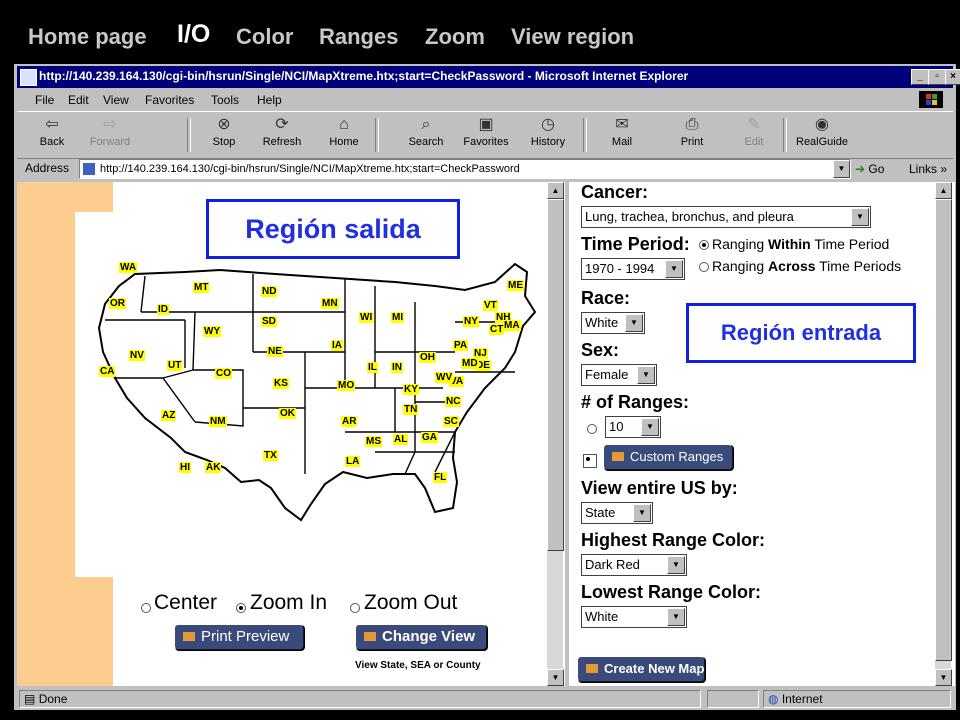  I want to click on state-label-co: CO, so click(223, 373).